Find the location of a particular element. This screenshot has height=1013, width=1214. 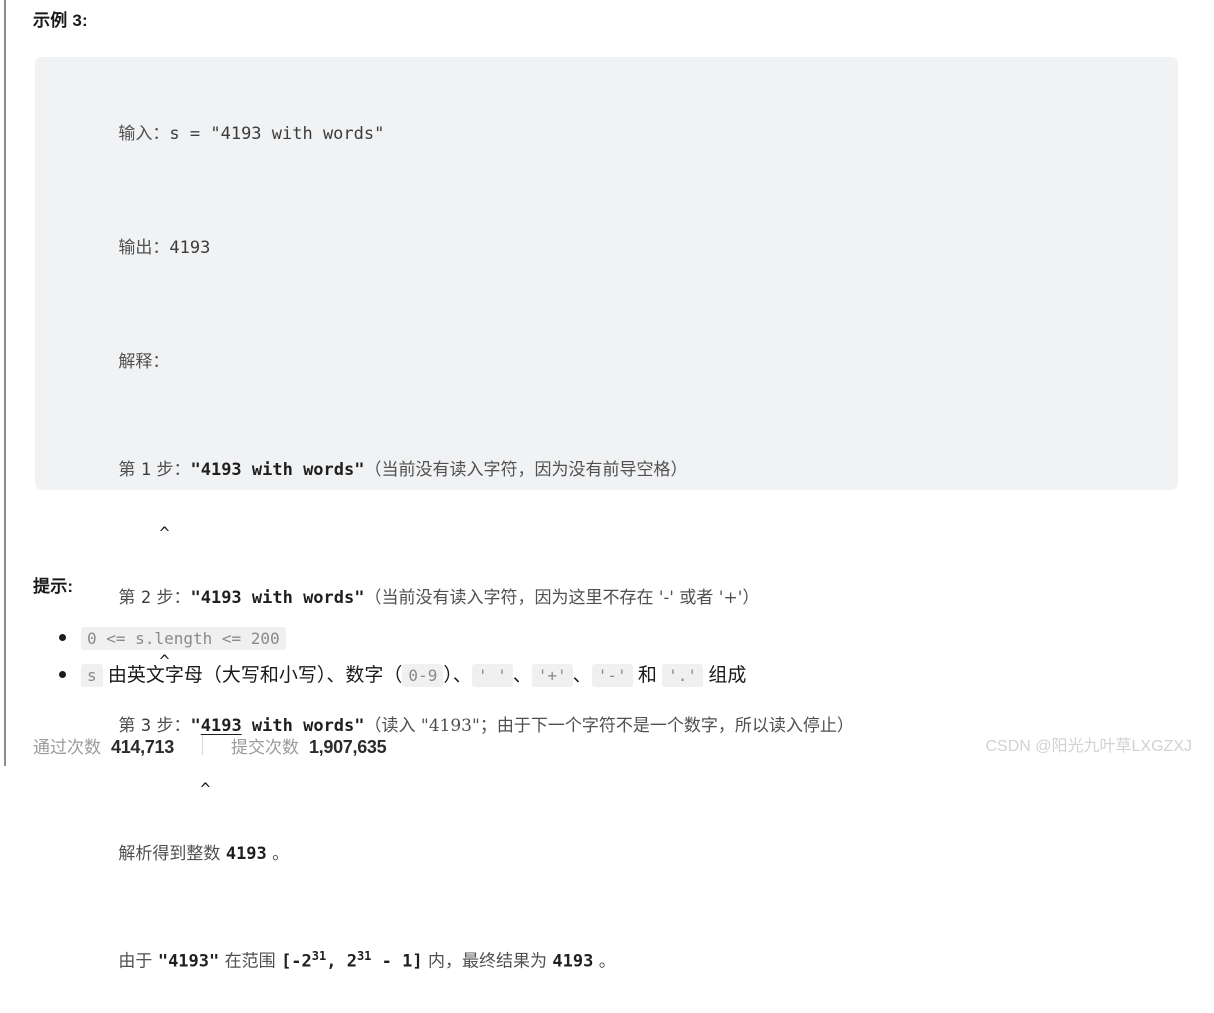

parse-value: 4193 is located at coordinates (246, 854).